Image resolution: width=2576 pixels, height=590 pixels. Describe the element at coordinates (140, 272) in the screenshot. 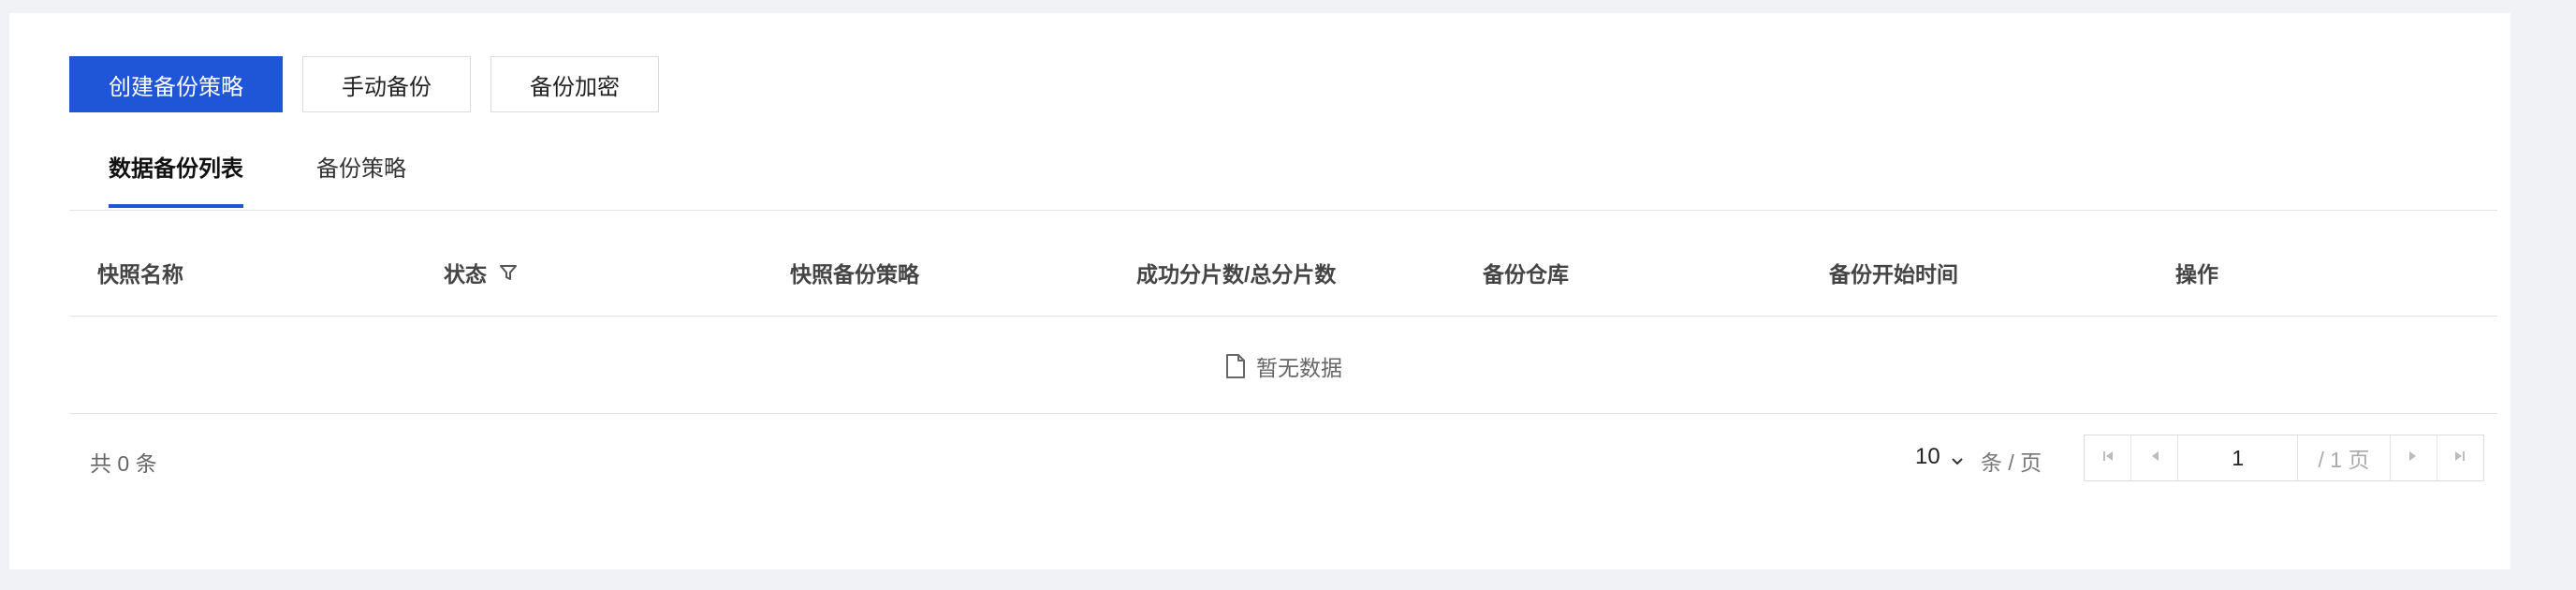

I see `column-header-snapshot-name: 快照名称` at that location.